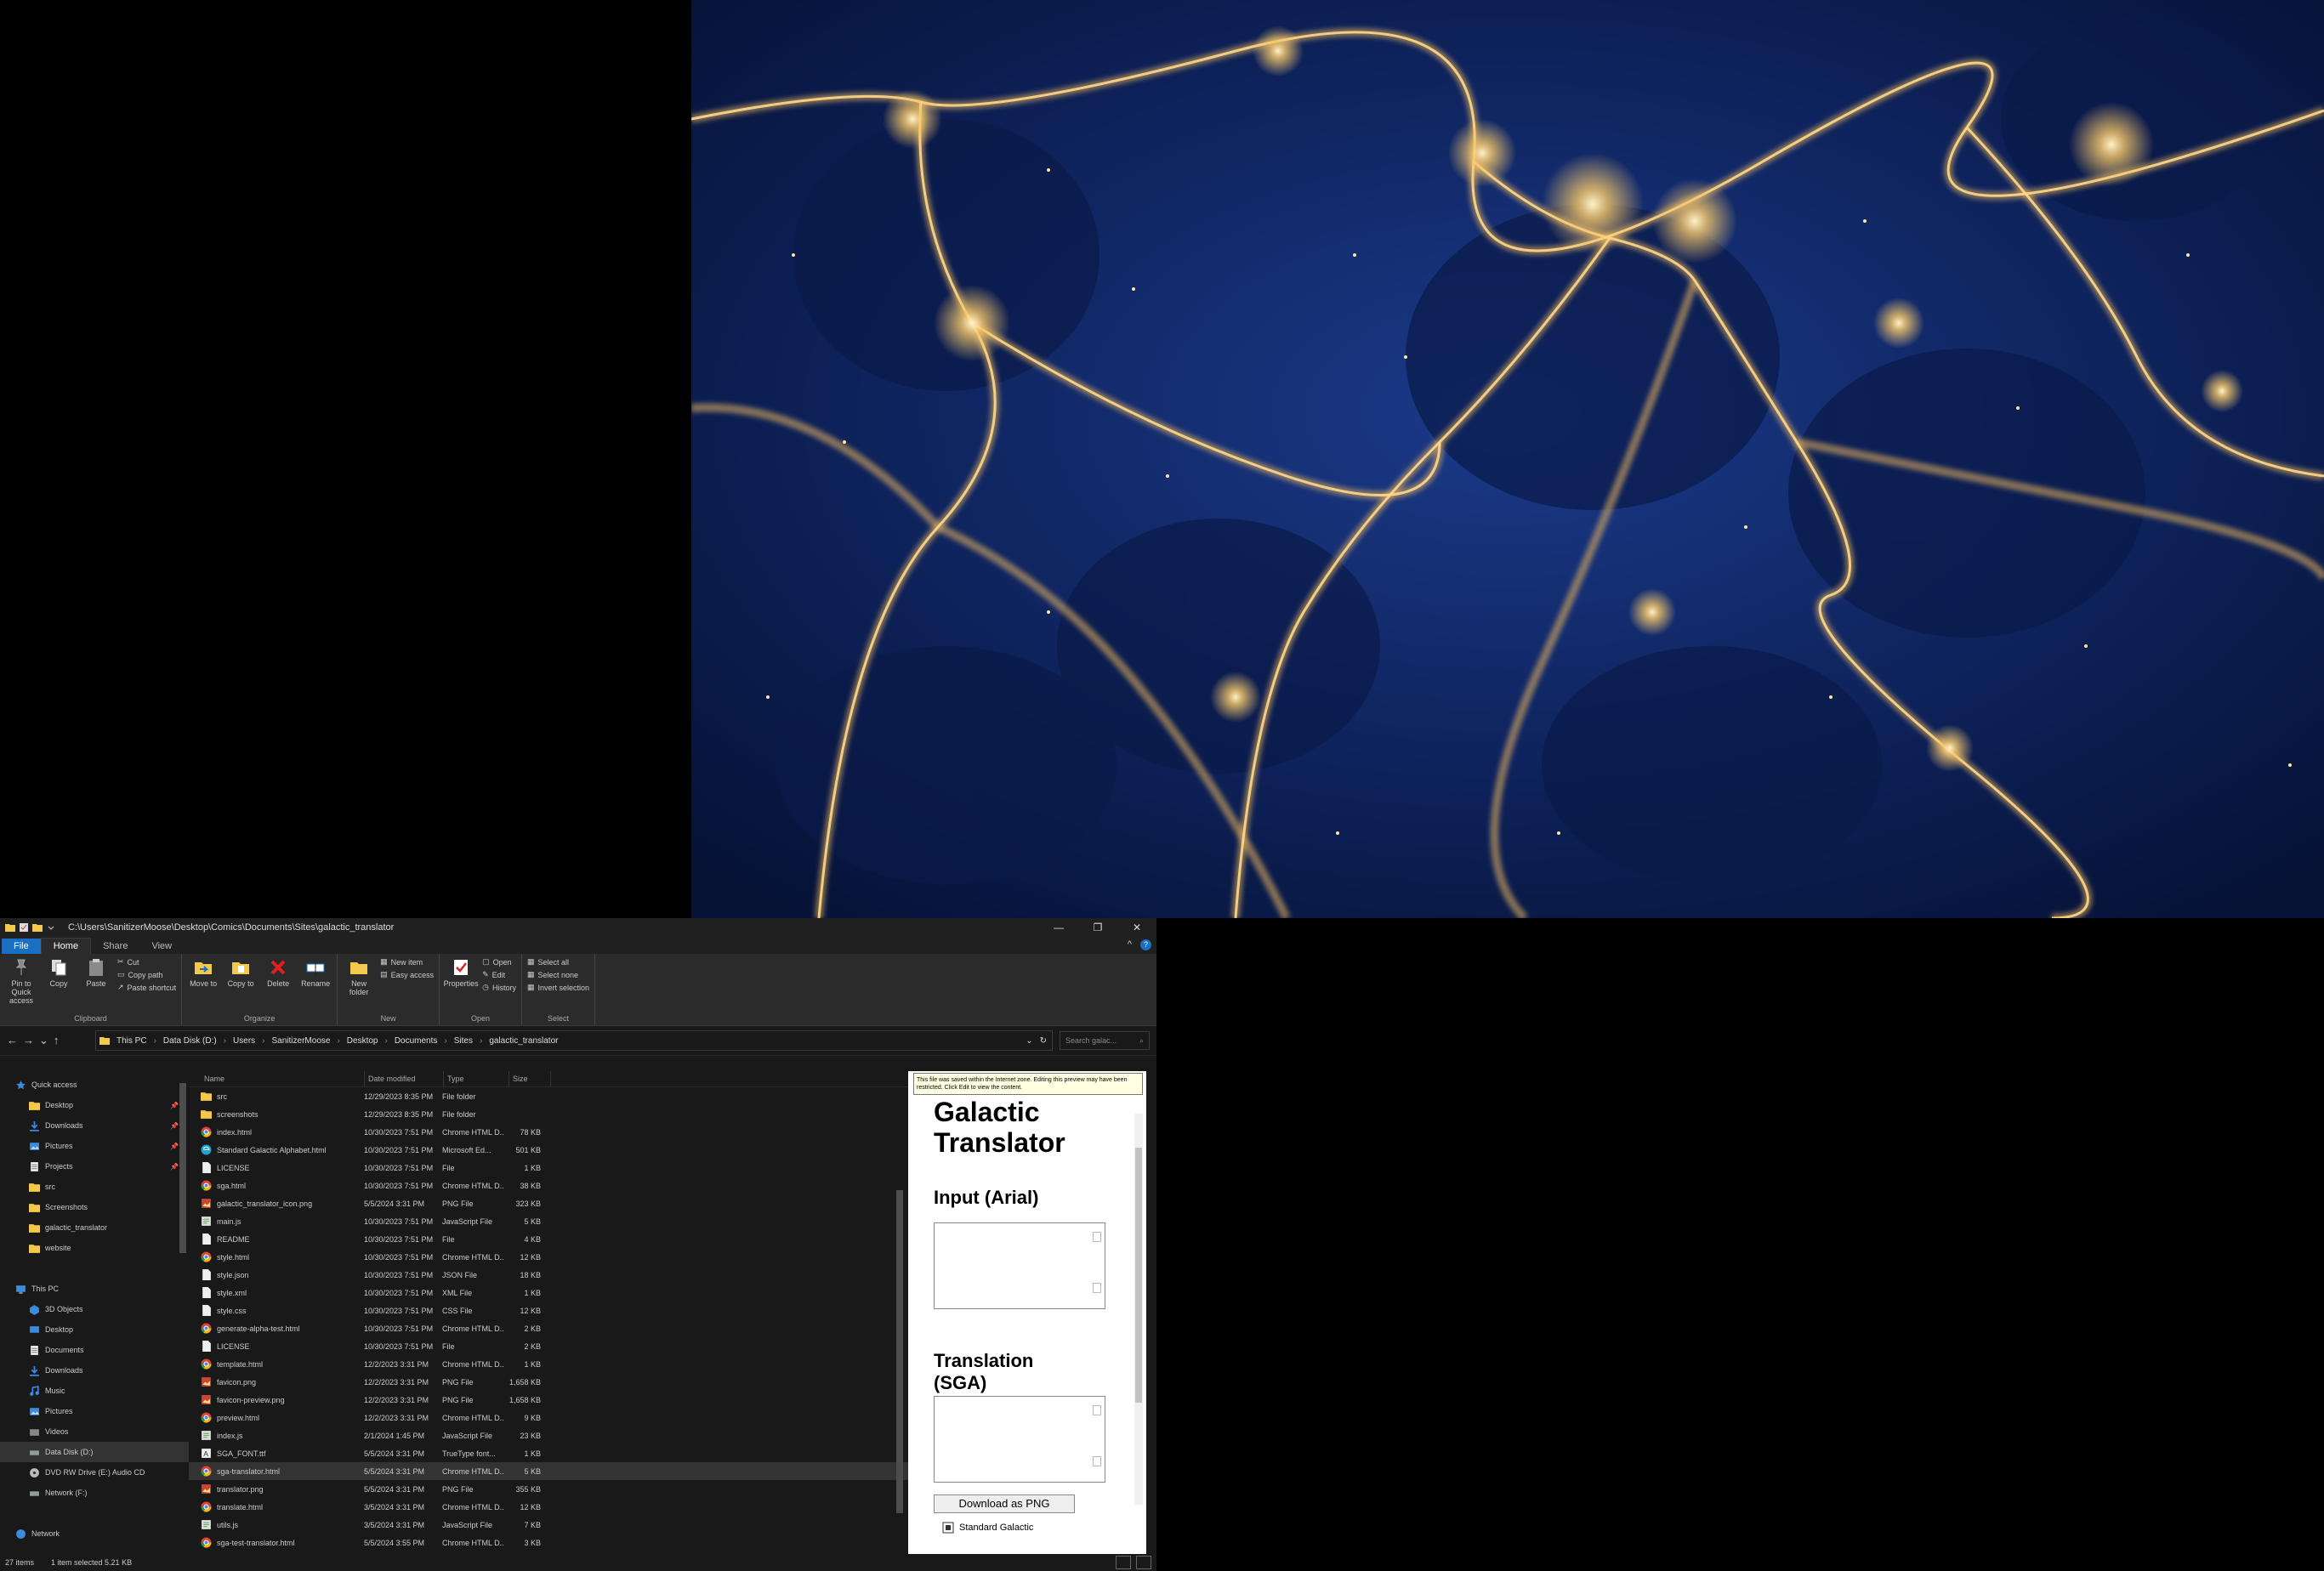 This screenshot has height=1571, width=2324. I want to click on select-all-button: ▦ Select all, so click(558, 962).